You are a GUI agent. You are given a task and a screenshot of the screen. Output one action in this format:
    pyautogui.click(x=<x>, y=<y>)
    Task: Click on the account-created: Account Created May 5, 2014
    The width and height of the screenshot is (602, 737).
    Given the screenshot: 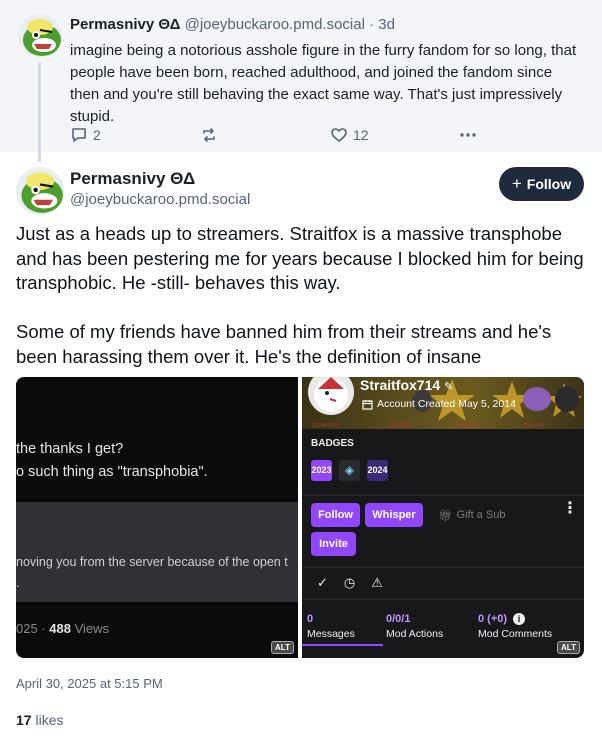 What is the action you would take?
    pyautogui.click(x=439, y=404)
    